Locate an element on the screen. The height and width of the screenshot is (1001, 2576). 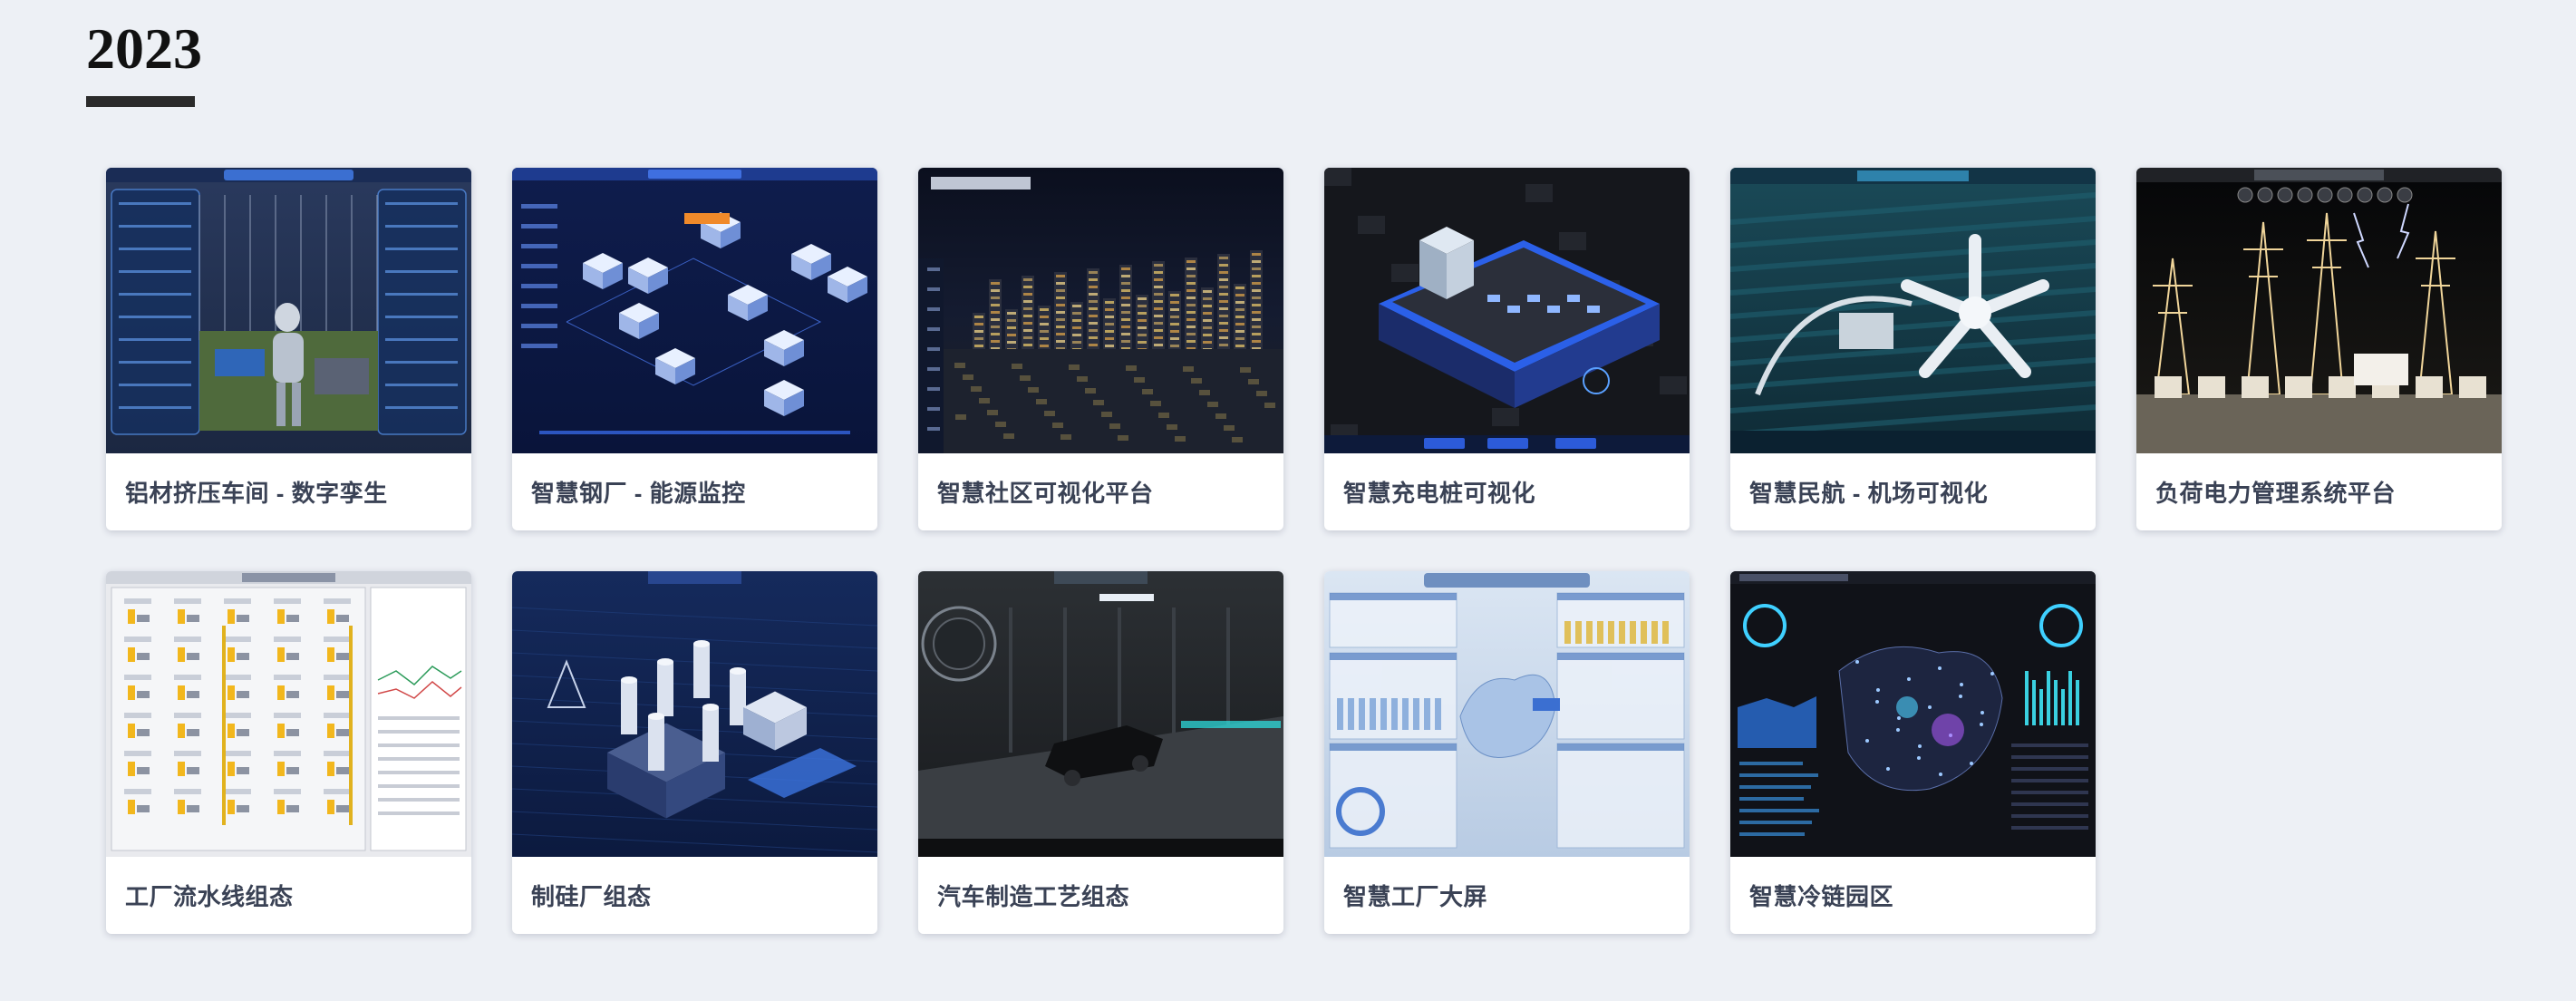
project-card: 工厂流水线组态 is located at coordinates (288, 752).